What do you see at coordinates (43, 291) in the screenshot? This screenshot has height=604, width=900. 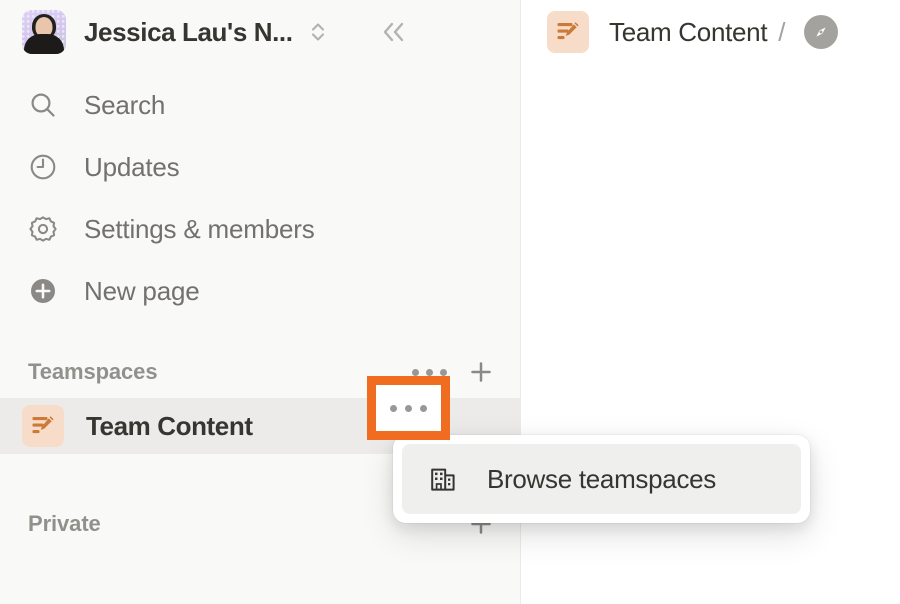 I see `plus-circle-icon` at bounding box center [43, 291].